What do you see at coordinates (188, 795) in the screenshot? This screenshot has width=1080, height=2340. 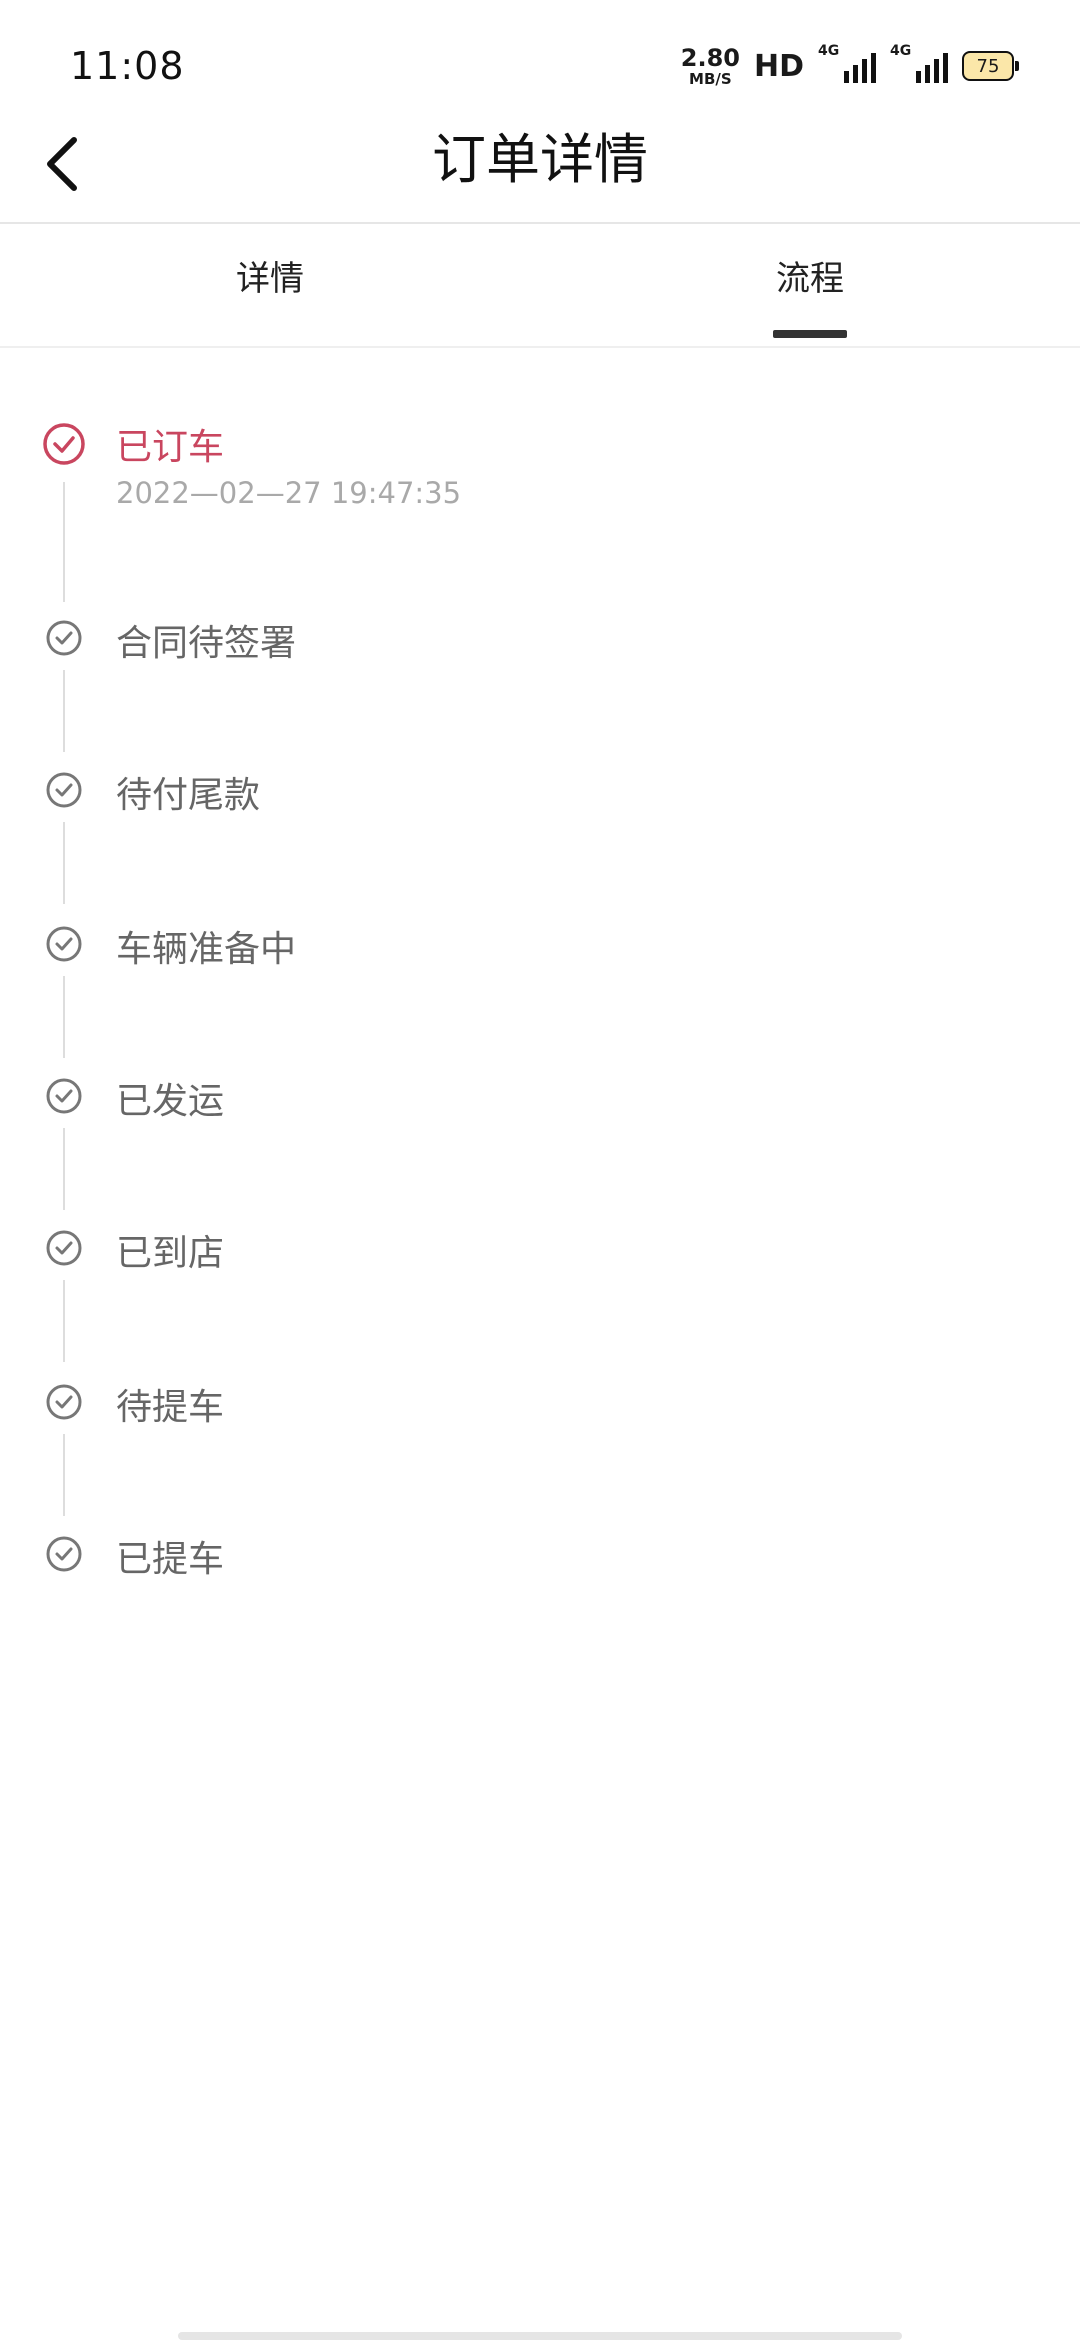 I see `step-label: 待付尾款` at bounding box center [188, 795].